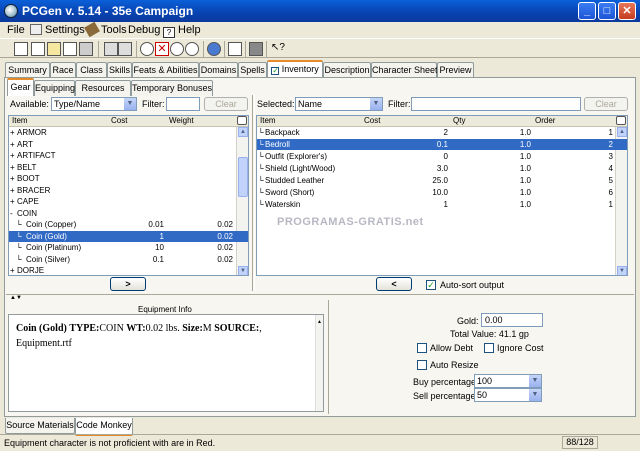 The width and height of the screenshot is (640, 451). Describe the element at coordinates (508, 395) in the screenshot. I see `sell-percentage-select: 50 ▼` at that location.